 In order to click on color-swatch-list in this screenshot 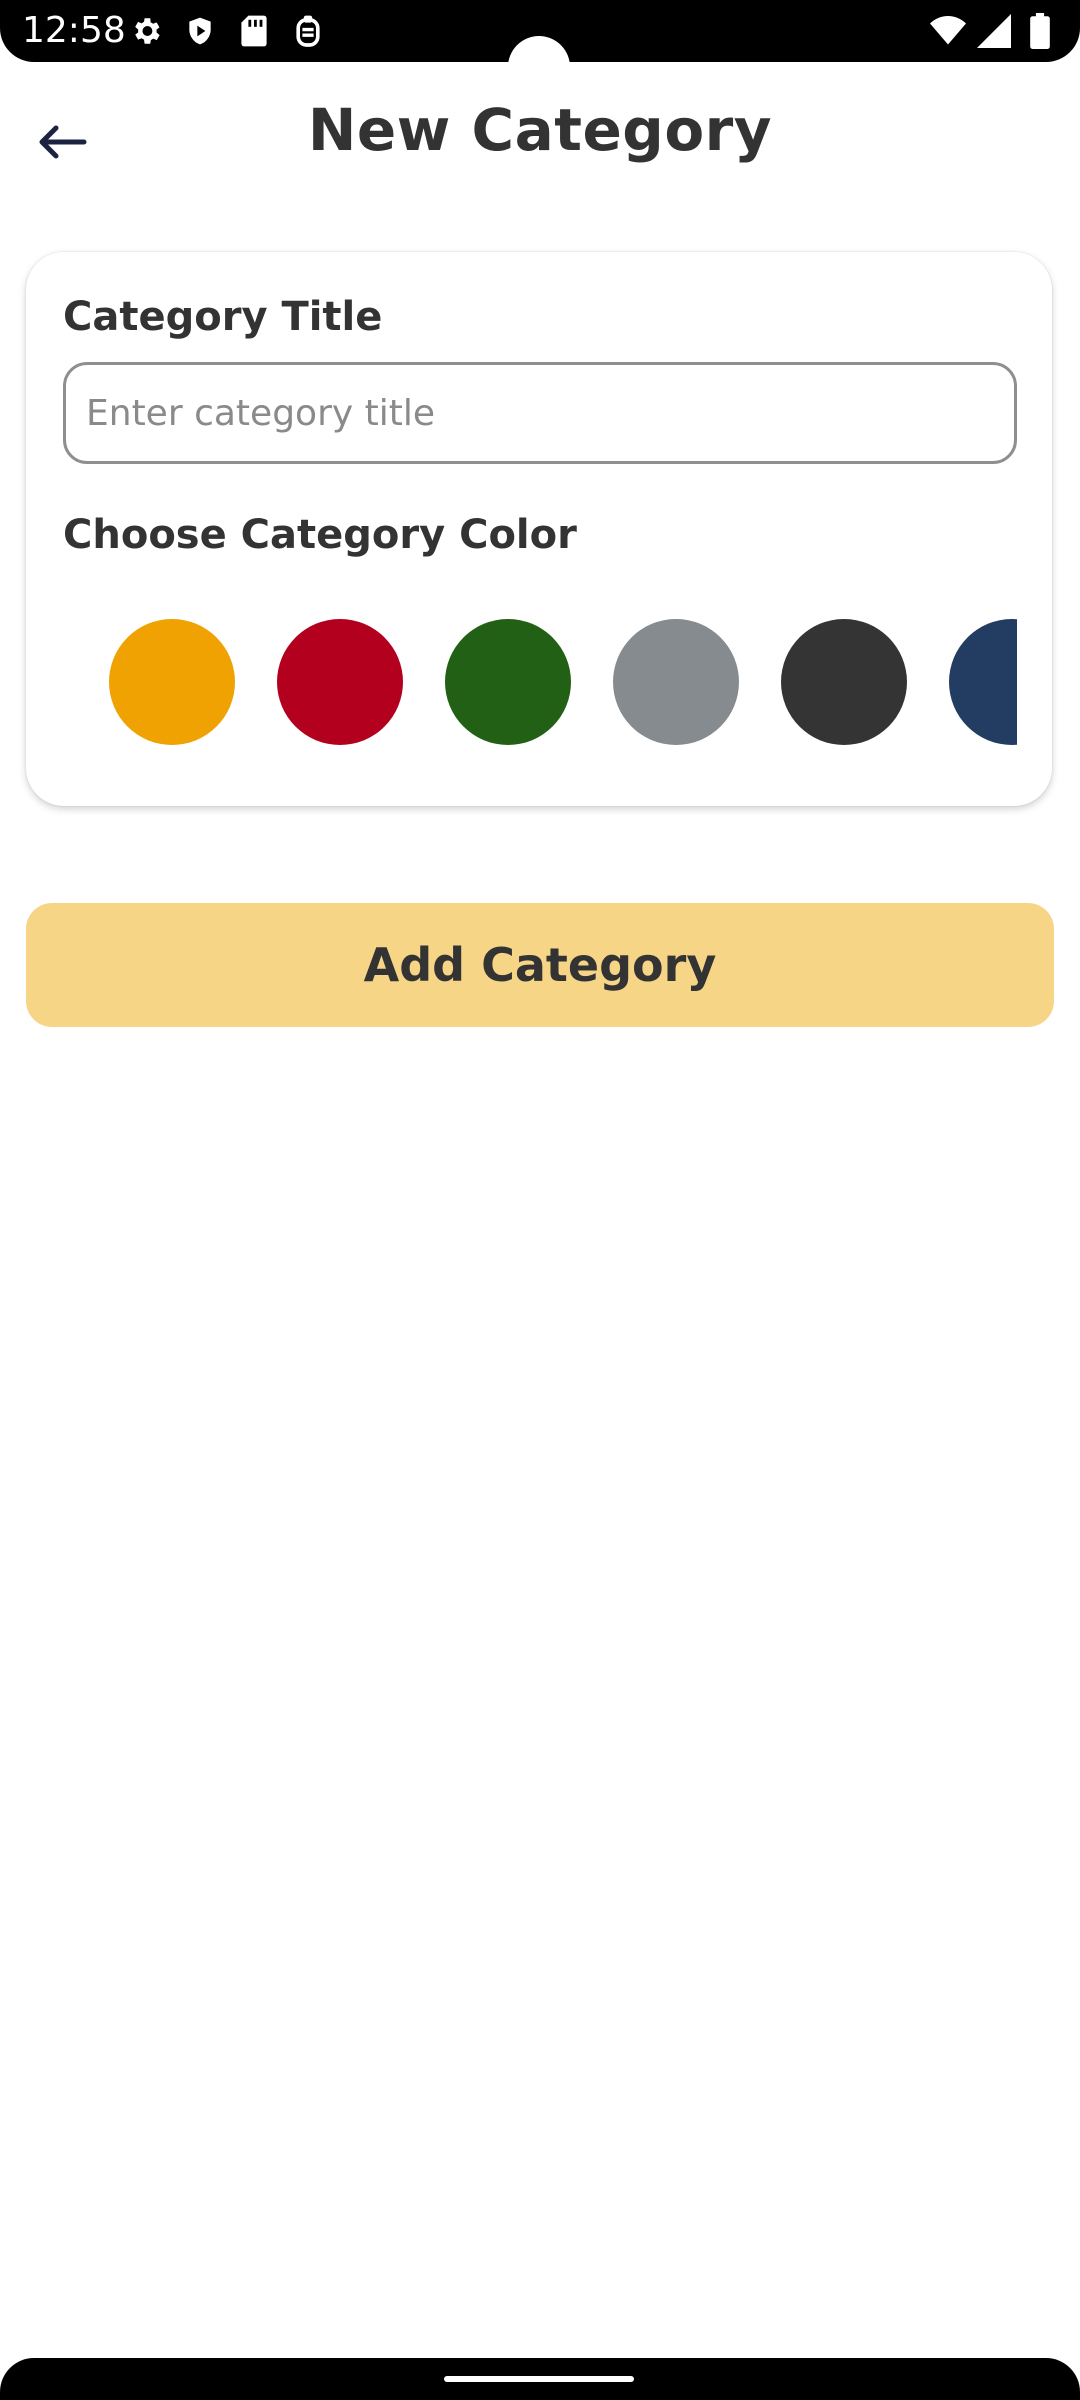, I will do `click(540, 684)`.